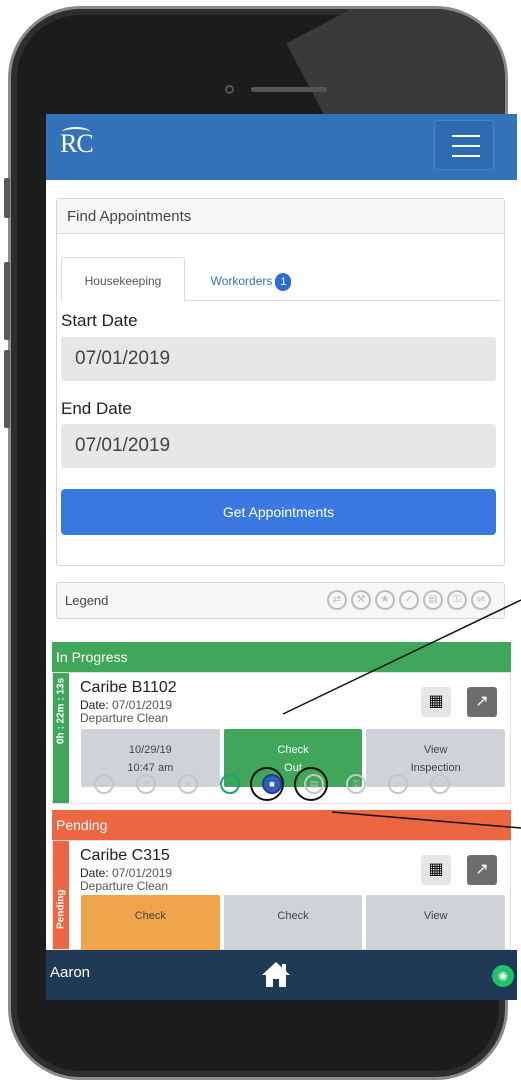 The height and width of the screenshot is (1086, 521). What do you see at coordinates (87, 600) in the screenshot?
I see `legend-label: Legend` at bounding box center [87, 600].